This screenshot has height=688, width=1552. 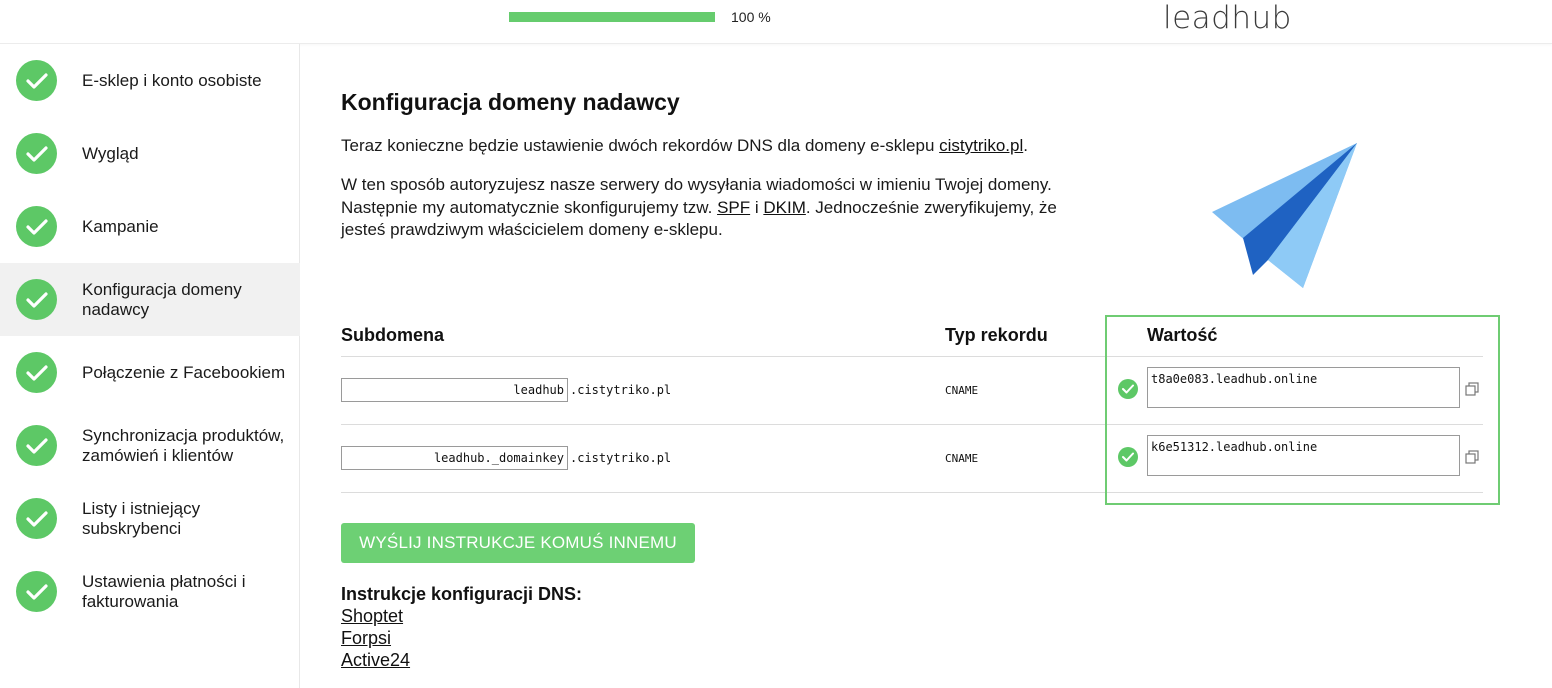 I want to click on sidebar-item-appearance: Wygląd, so click(x=150, y=153).